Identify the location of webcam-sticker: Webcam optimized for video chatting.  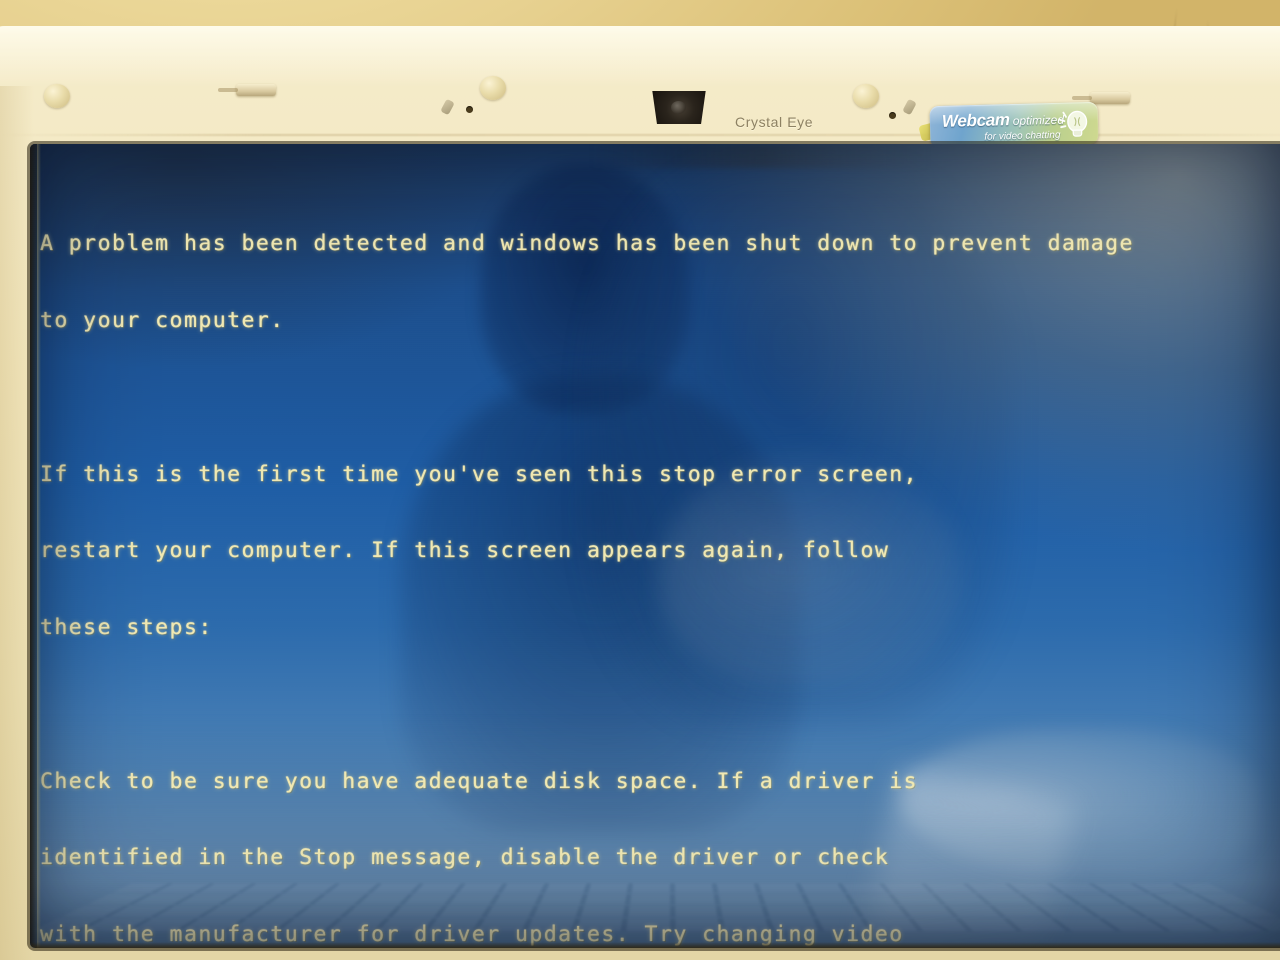
(1014, 125).